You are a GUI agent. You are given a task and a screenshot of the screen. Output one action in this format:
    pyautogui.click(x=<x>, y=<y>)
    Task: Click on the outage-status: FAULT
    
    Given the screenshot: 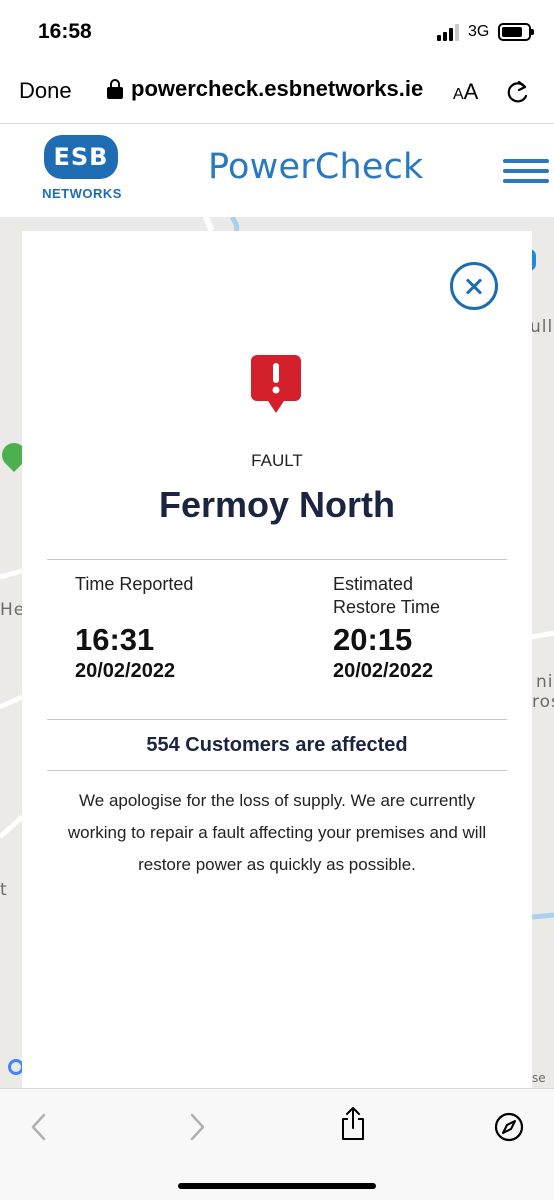 What is the action you would take?
    pyautogui.click(x=277, y=460)
    